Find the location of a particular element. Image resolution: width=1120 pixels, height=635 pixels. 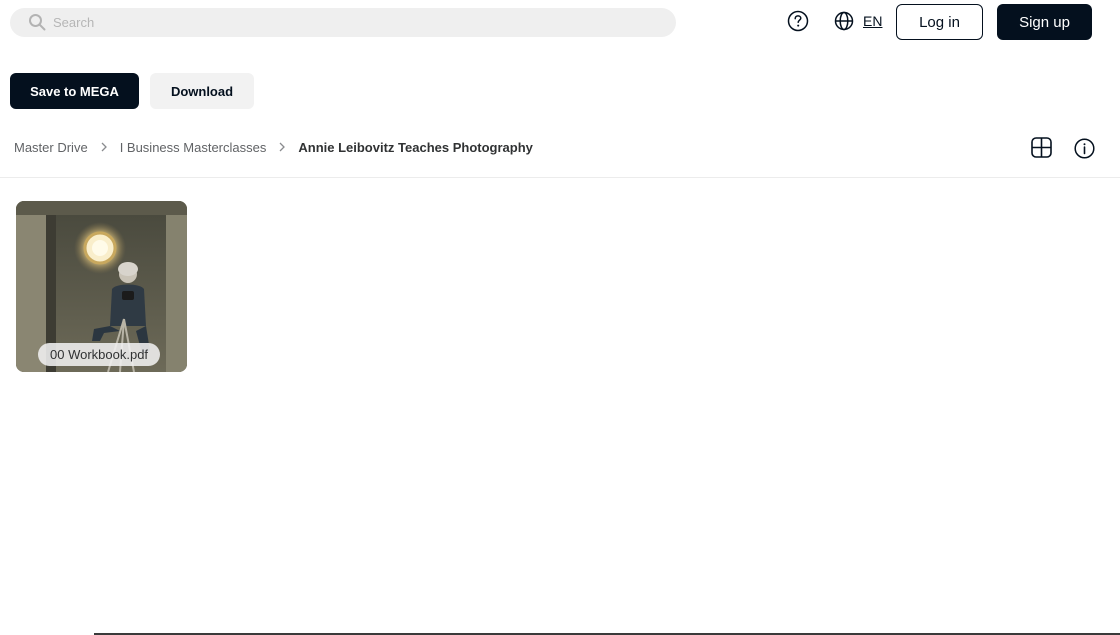

breadcrumb-item-current-folder: Annie Leibovitz Teaches Photography is located at coordinates (415, 147).